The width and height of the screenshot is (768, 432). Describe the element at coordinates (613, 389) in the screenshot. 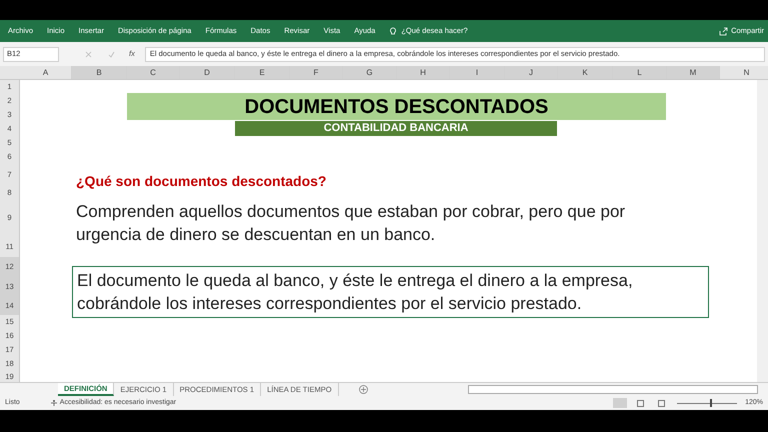

I see `horizontal-scrollbar` at that location.